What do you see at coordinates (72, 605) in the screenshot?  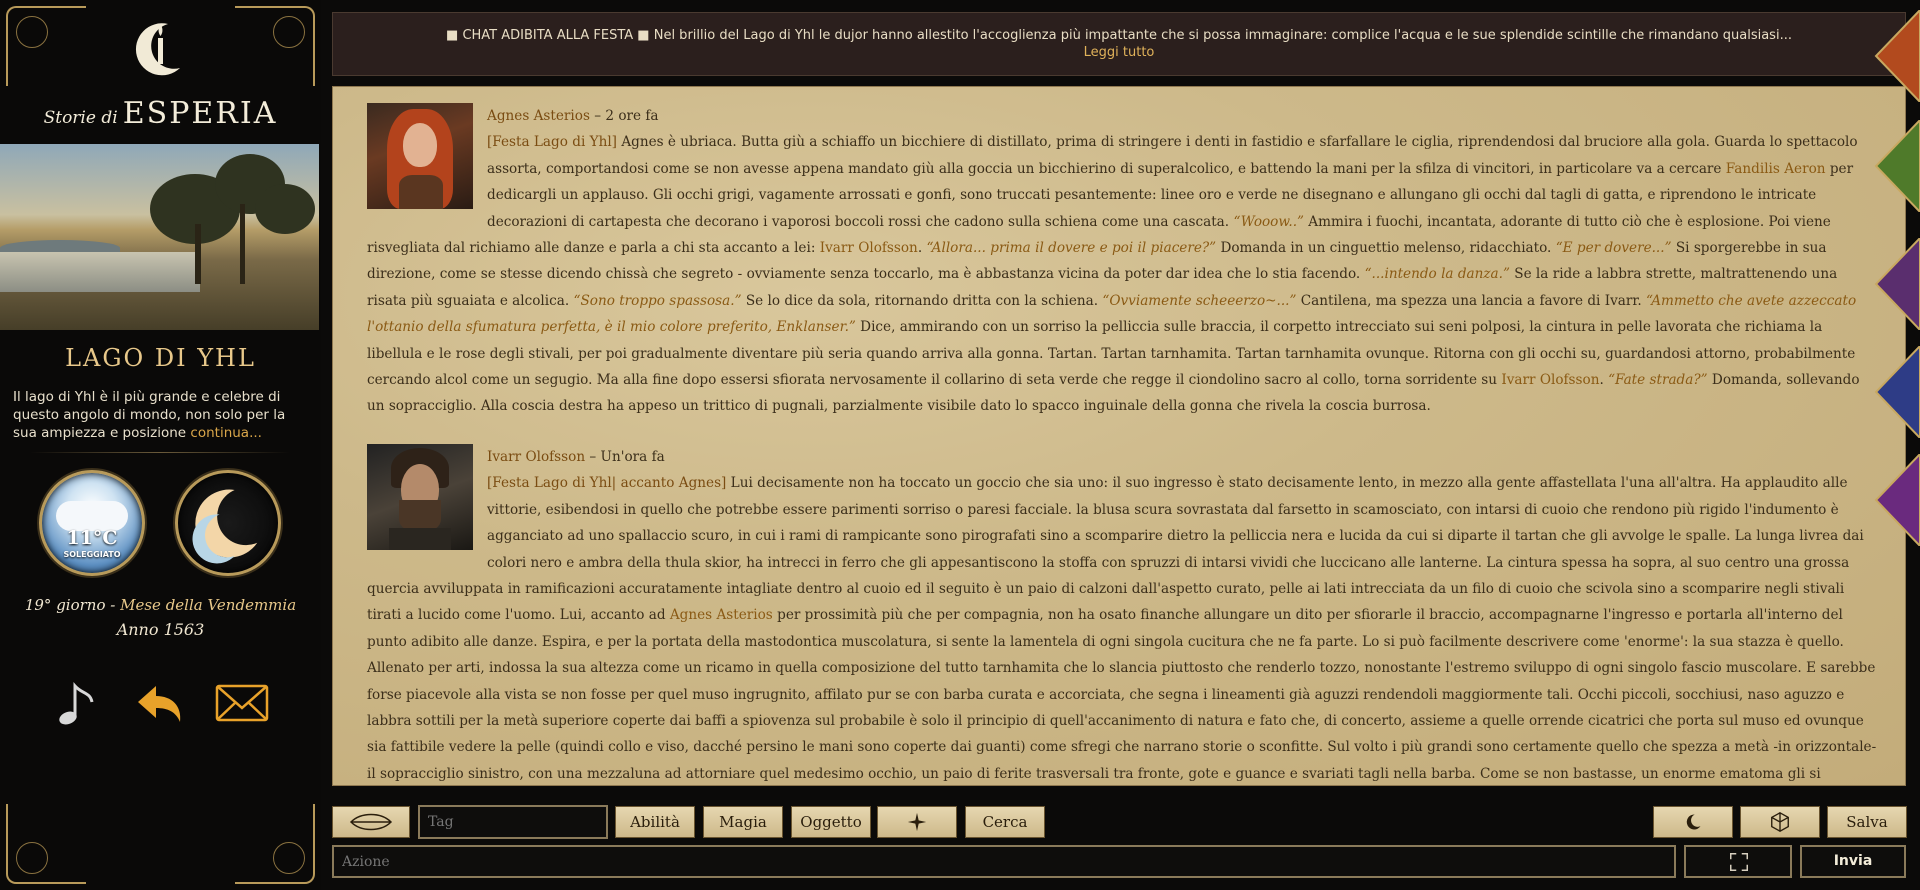 I see `calendar-day: 19° giorno -` at bounding box center [72, 605].